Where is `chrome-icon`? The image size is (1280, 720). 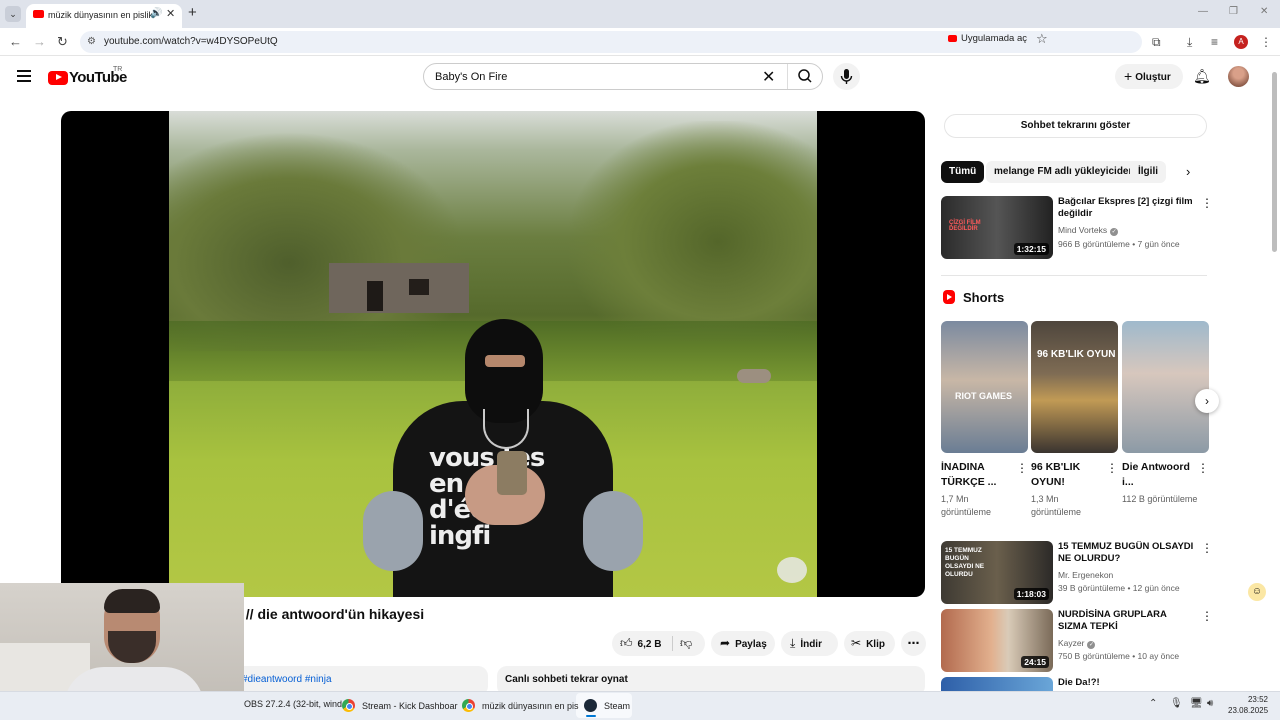
chrome-icon is located at coordinates (348, 705).